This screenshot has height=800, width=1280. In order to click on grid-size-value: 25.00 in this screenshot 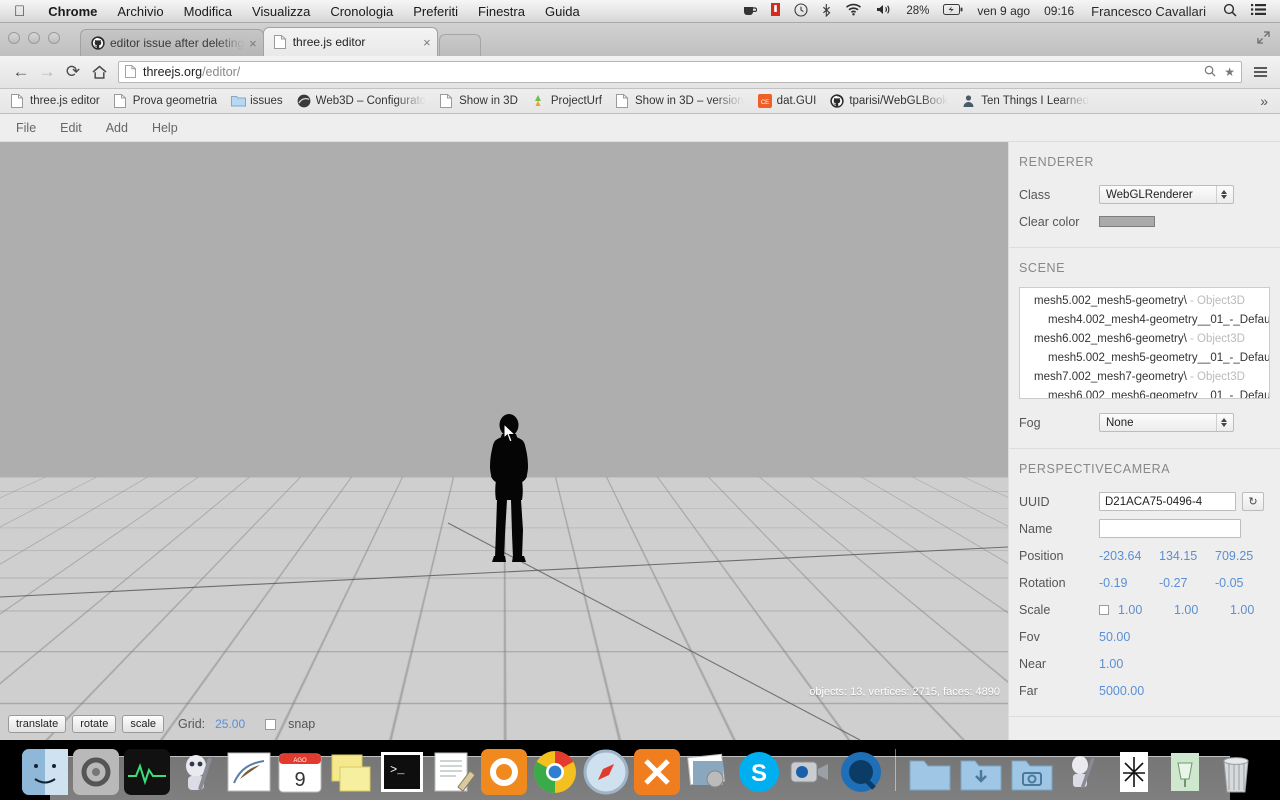, I will do `click(230, 724)`.